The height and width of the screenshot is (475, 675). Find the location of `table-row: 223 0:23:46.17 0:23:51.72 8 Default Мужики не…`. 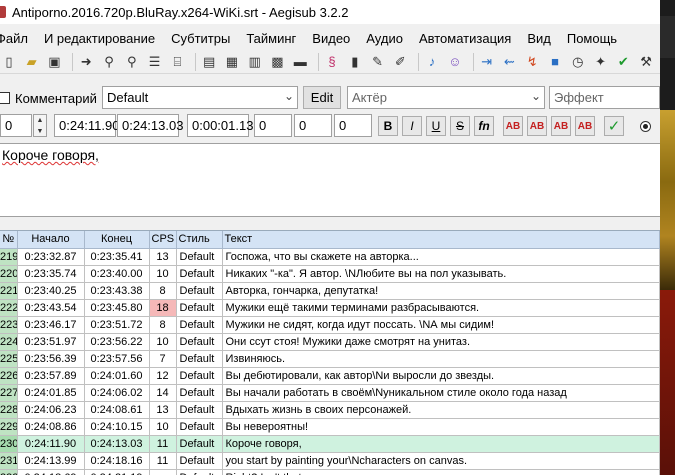

table-row: 223 0:23:46.17 0:23:51.72 8 Default Мужики не… is located at coordinates (330, 325).